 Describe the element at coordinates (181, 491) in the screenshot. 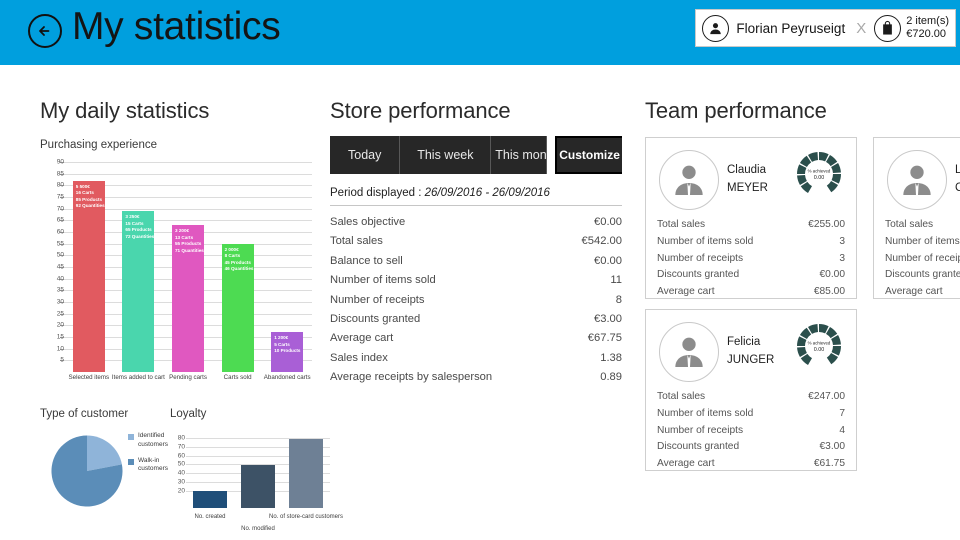

I see `loyalty-y-tick: 20` at that location.